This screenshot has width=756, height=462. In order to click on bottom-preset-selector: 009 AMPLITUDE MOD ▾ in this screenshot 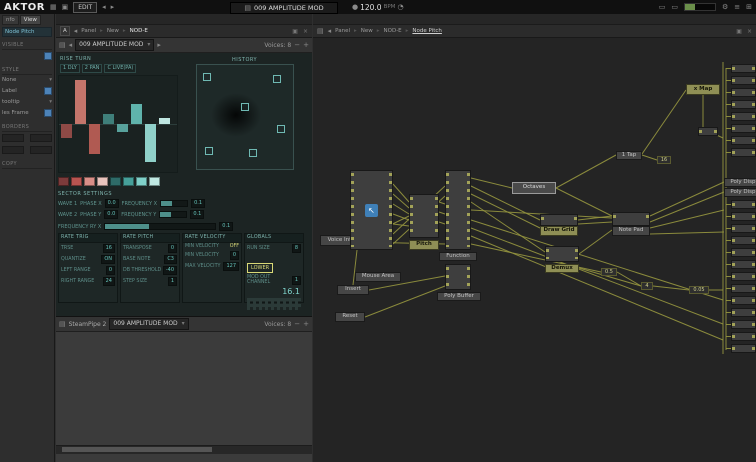, I will do `click(149, 324)`.